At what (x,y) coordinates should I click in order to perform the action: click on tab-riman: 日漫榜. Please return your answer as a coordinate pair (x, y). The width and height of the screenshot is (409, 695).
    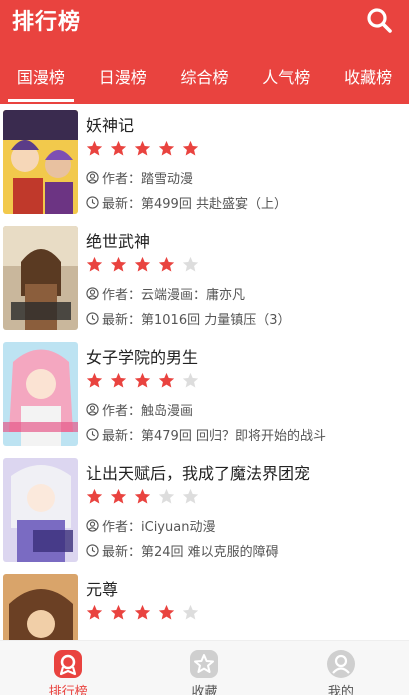
    Looking at the image, I should click on (123, 82).